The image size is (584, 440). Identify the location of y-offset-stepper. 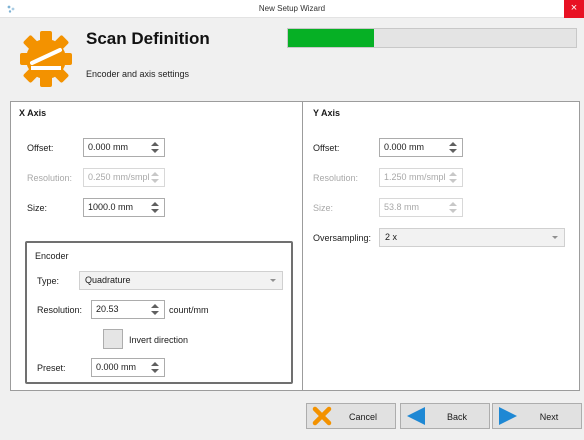
(453, 147).